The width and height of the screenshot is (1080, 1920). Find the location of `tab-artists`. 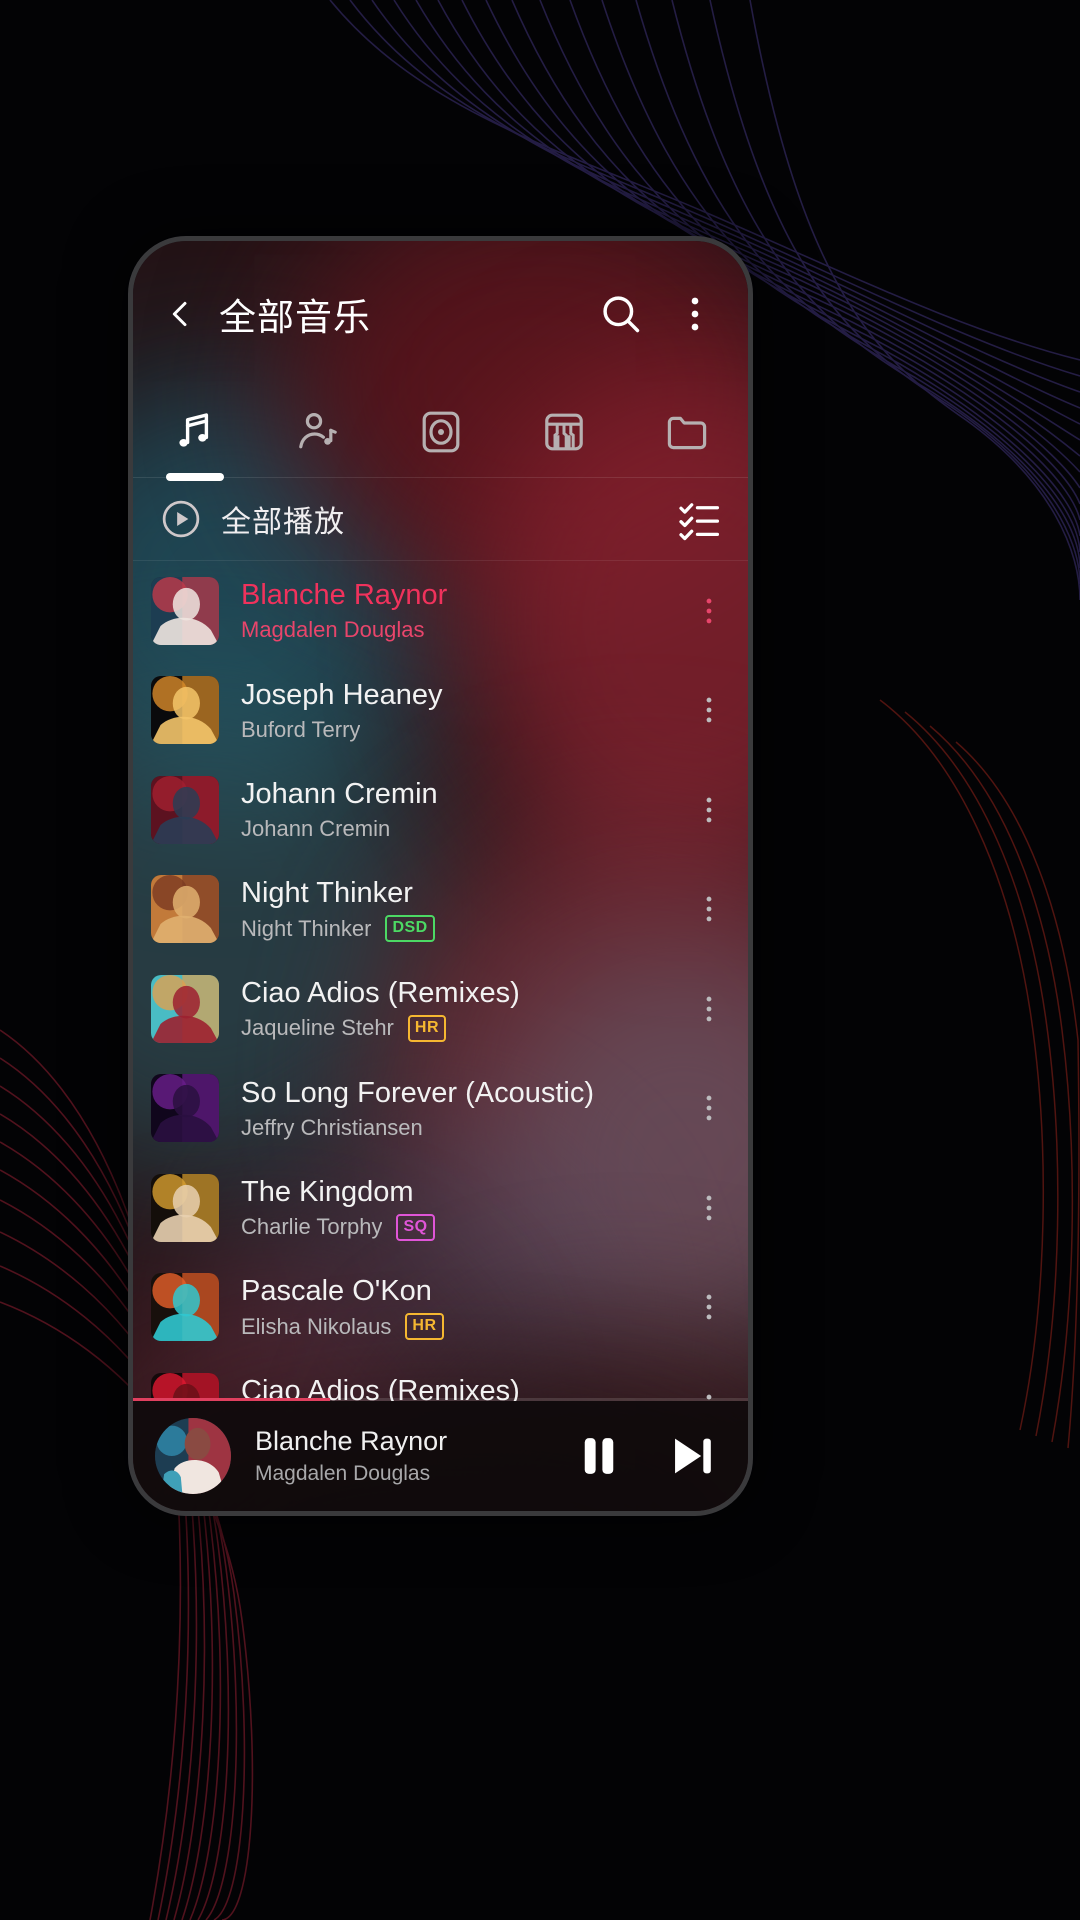

tab-artists is located at coordinates (317, 432).